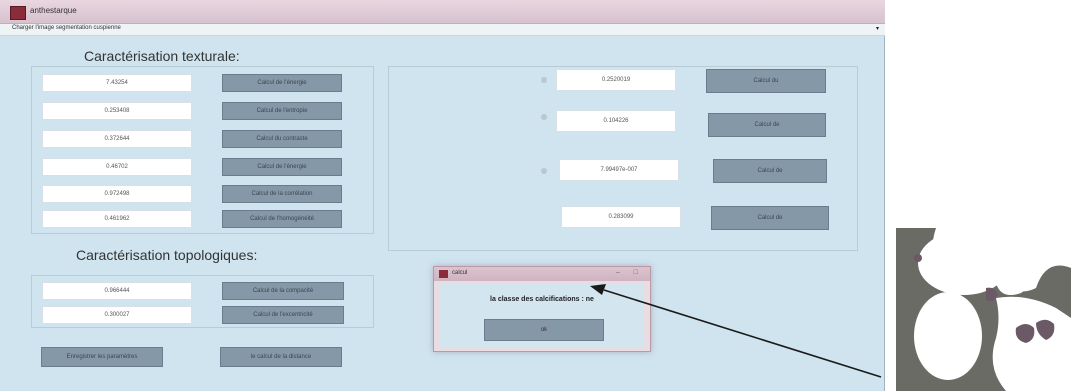 The height and width of the screenshot is (391, 1071). Describe the element at coordinates (282, 83) in the screenshot. I see `energy-button: Calcul de l'énergie` at that location.